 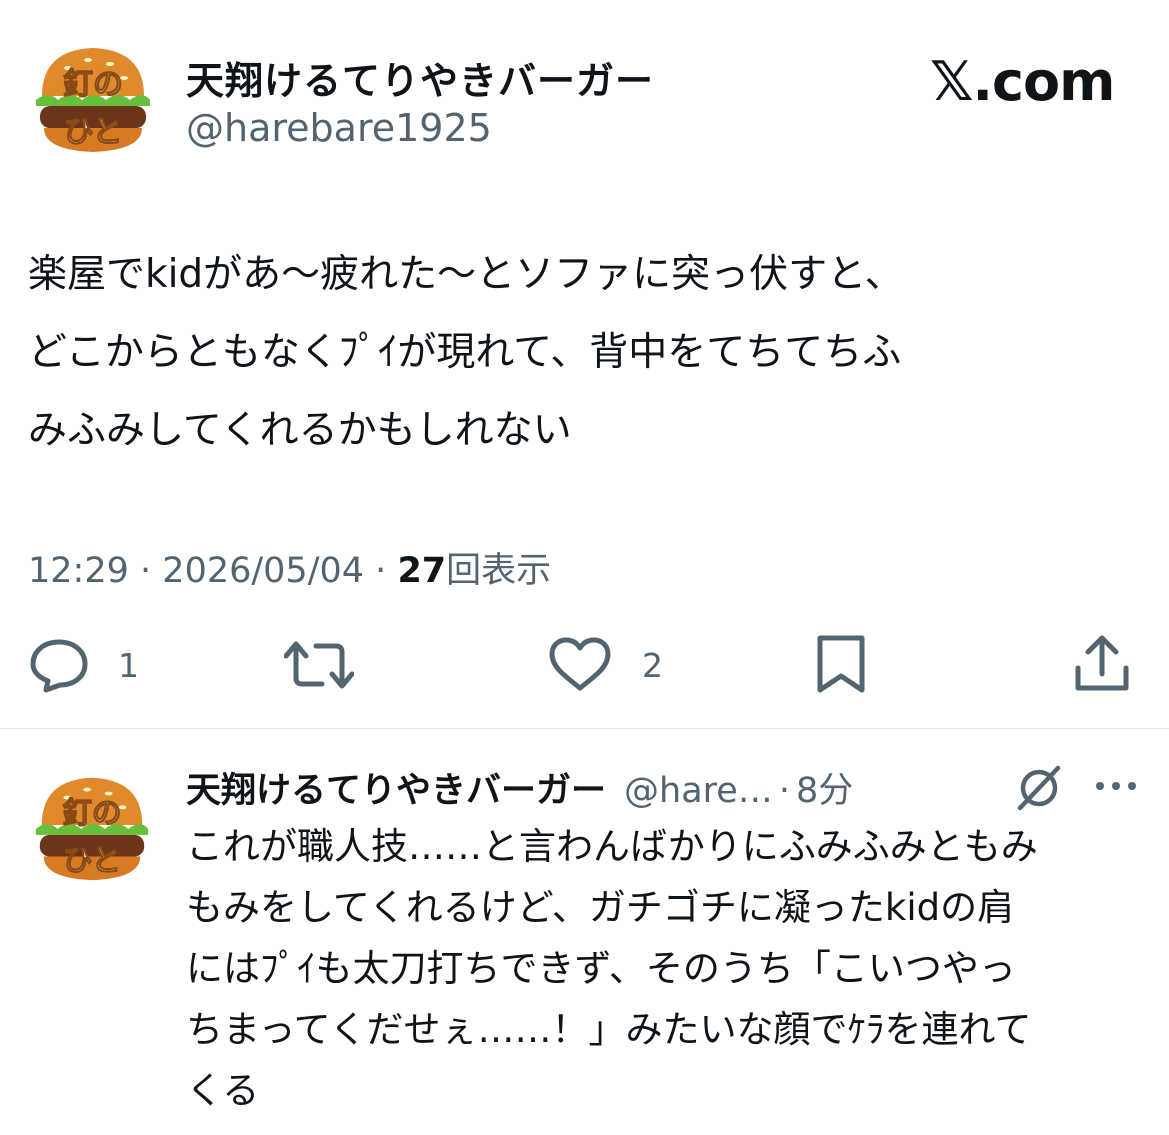 I want to click on author-avatar: 釘の ひと, so click(x=93, y=99).